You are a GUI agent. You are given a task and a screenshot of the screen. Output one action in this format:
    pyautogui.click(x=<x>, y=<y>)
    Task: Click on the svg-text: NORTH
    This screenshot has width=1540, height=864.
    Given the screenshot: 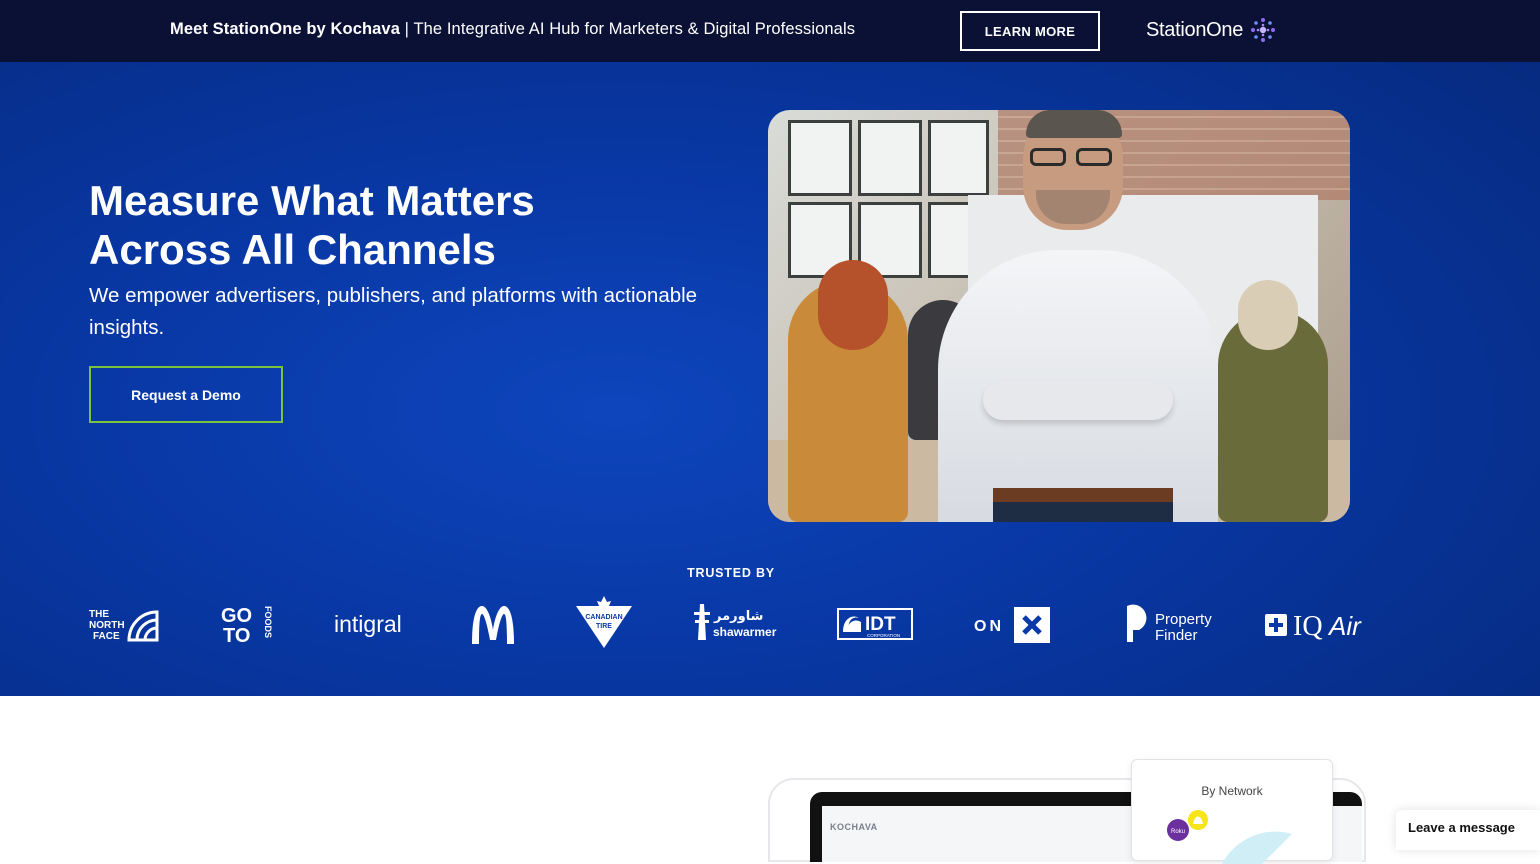 What is the action you would take?
    pyautogui.click(x=107, y=625)
    